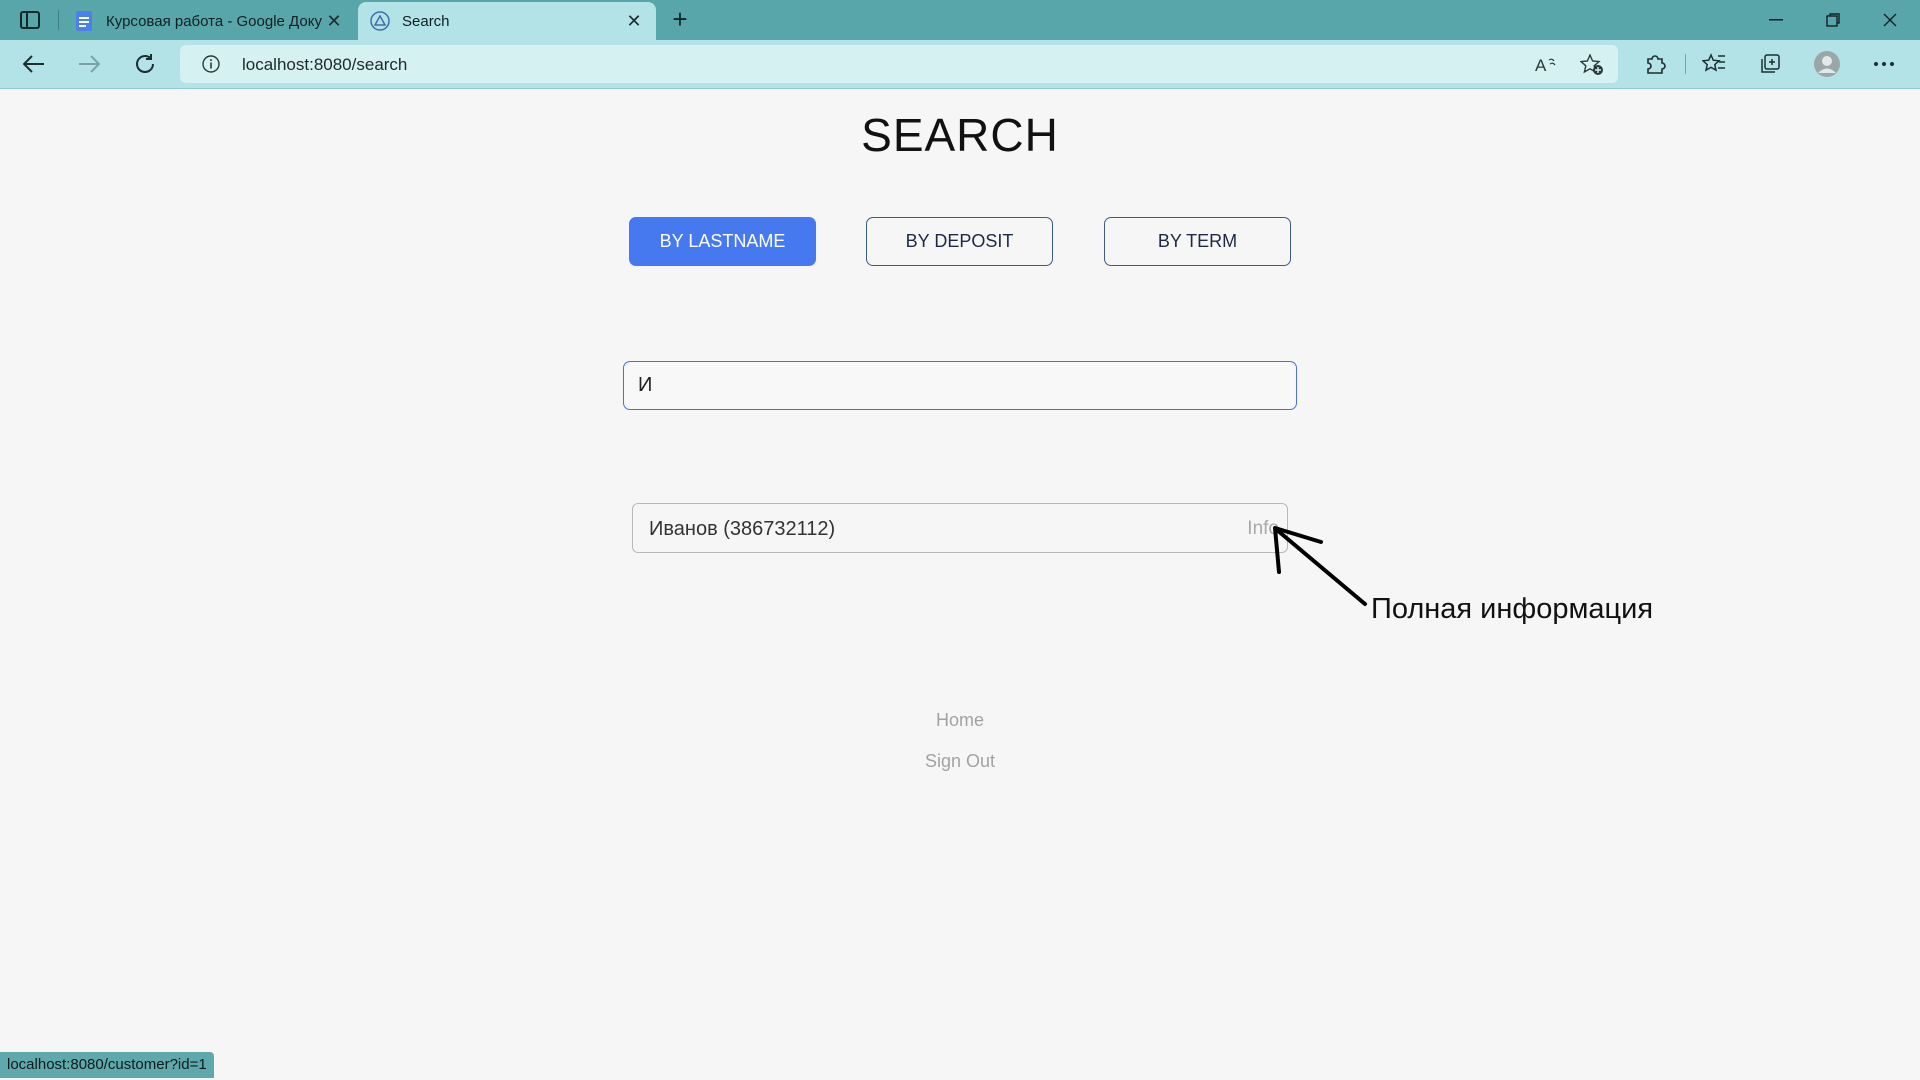 The image size is (1920, 1080). I want to click on url-text: localhost:8080/search, so click(324, 65).